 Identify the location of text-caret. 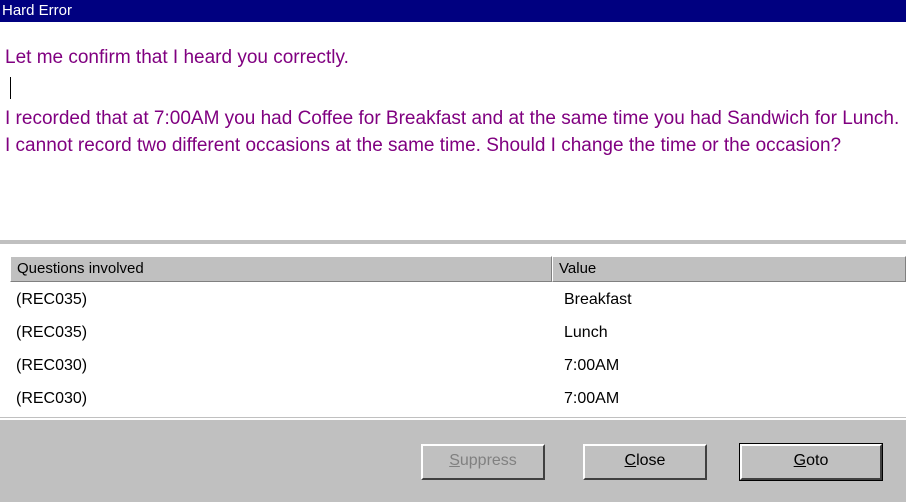
(10, 88).